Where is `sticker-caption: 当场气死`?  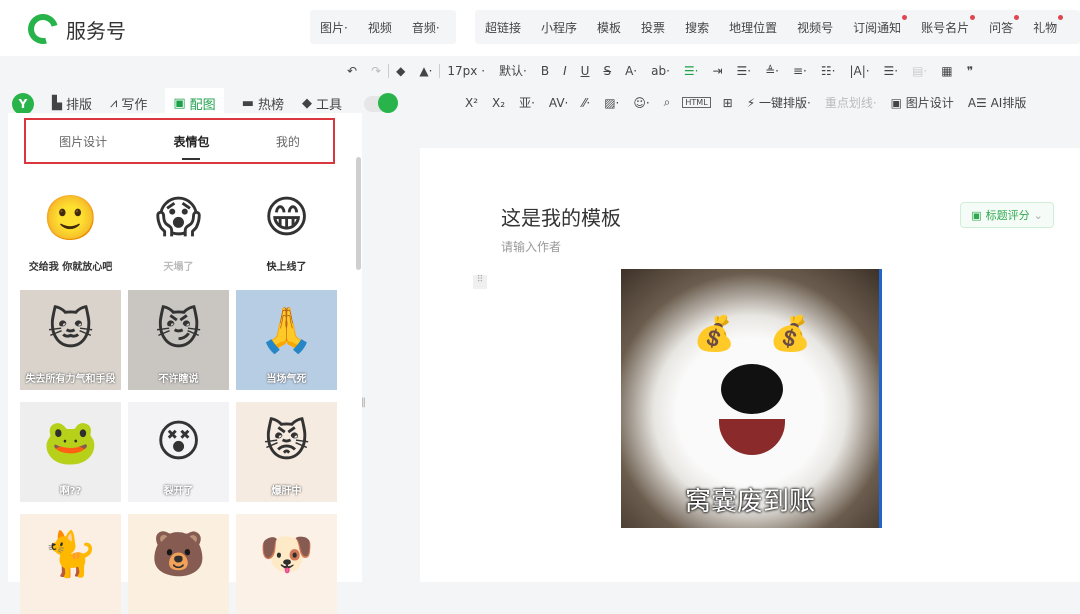
sticker-caption: 当场气死 is located at coordinates (286, 379).